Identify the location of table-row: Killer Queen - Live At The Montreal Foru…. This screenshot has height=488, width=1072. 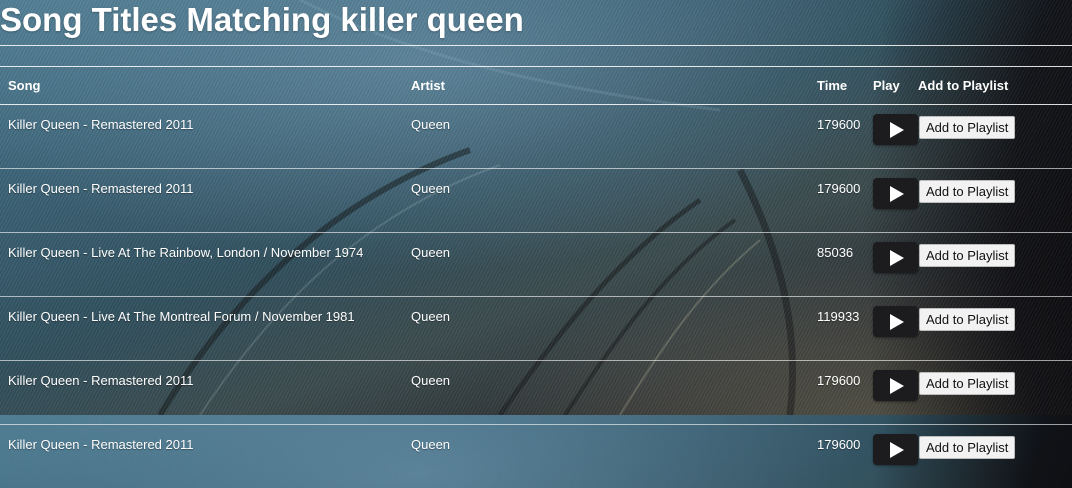
(536, 329).